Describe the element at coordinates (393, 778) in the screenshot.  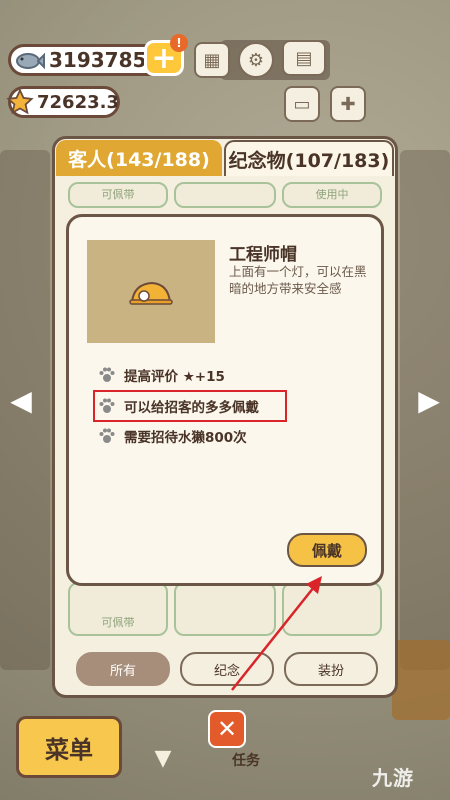
I see `watermark: 九游` at that location.